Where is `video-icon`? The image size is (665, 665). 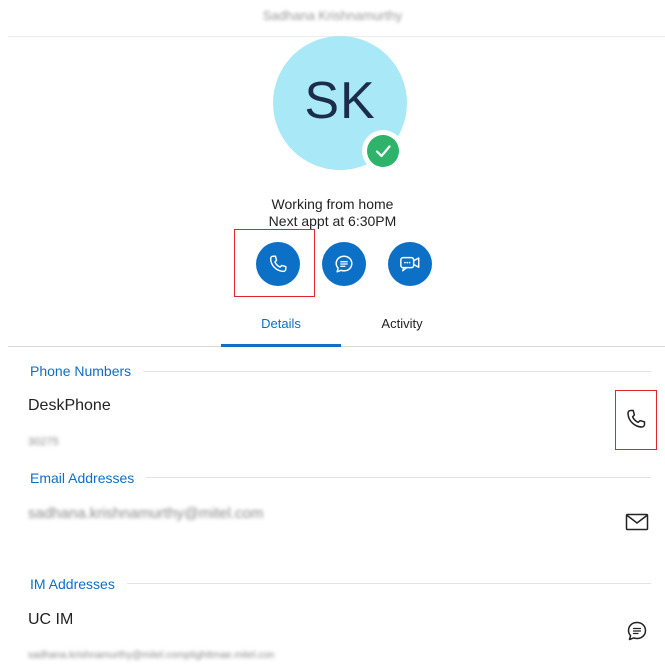
video-icon is located at coordinates (410, 264).